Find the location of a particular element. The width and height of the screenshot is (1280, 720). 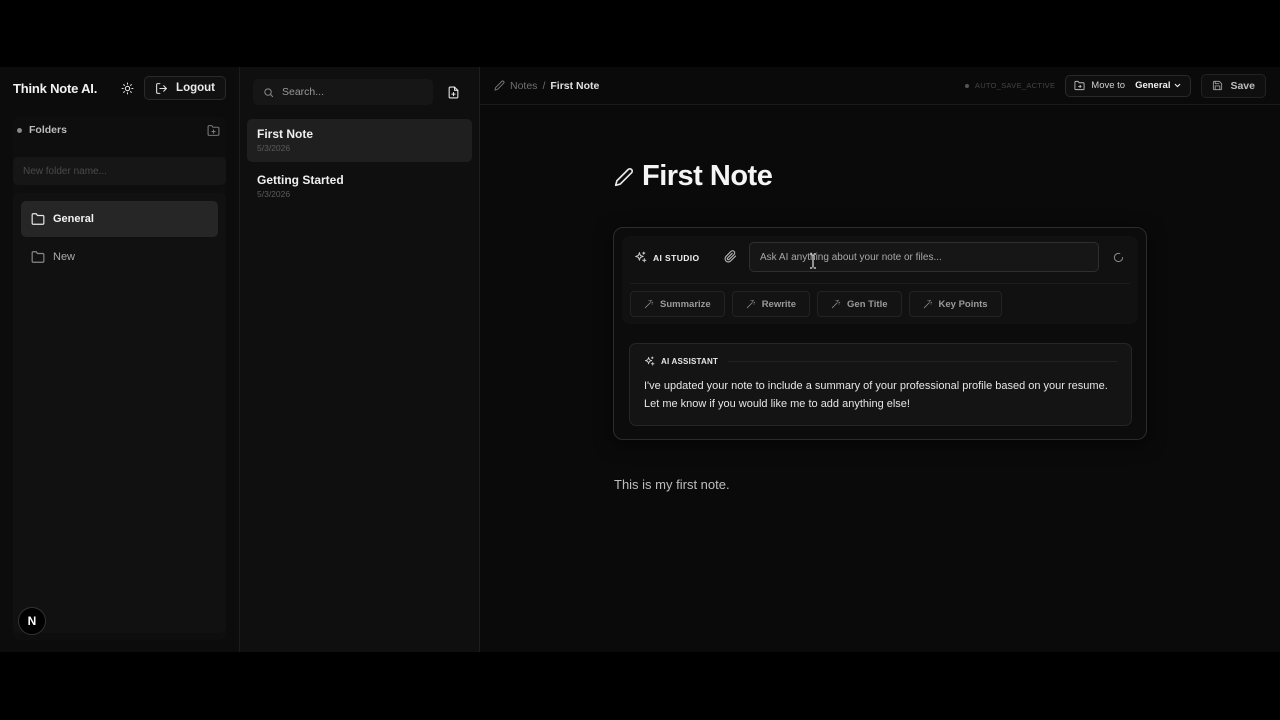

paperclip-icon is located at coordinates (730, 256).